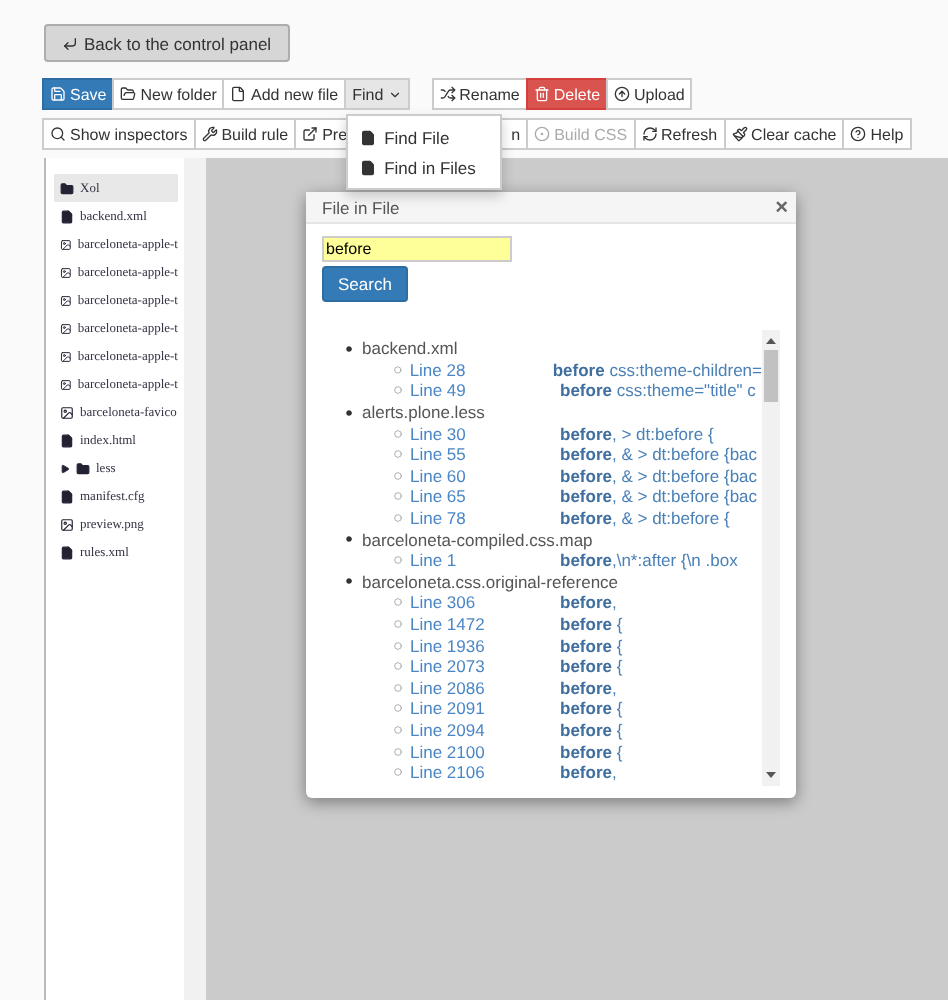 This screenshot has width=948, height=1000. What do you see at coordinates (679, 134) in the screenshot?
I see `toolbar-button: Refresh` at bounding box center [679, 134].